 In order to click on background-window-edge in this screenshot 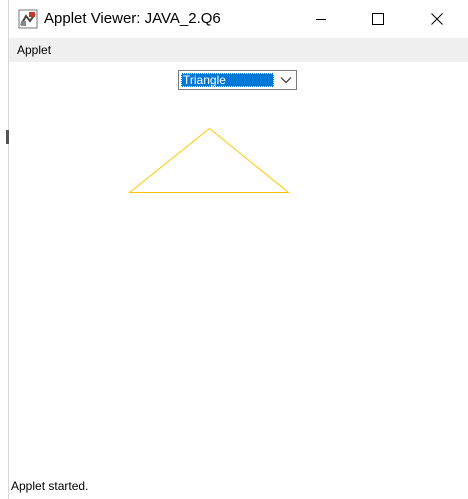, I will do `click(4, 249)`.